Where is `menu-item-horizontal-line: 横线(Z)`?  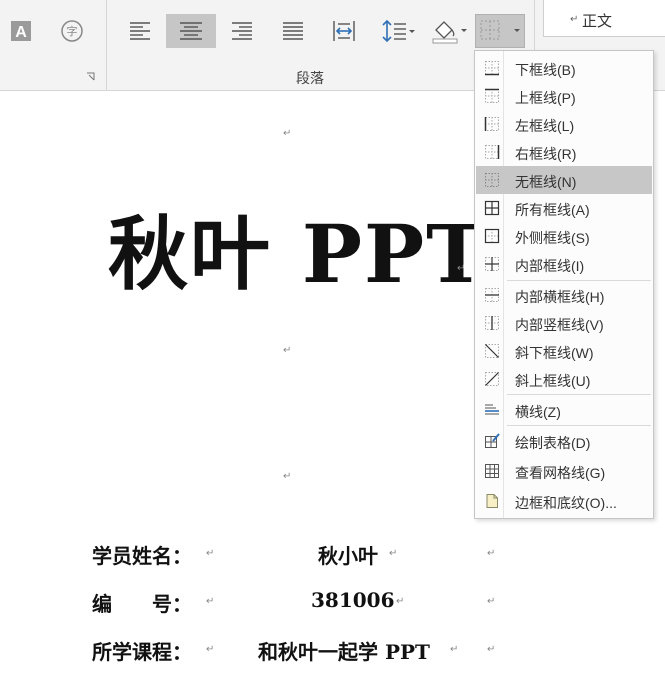
menu-item-horizontal-line: 横线(Z) is located at coordinates (564, 410).